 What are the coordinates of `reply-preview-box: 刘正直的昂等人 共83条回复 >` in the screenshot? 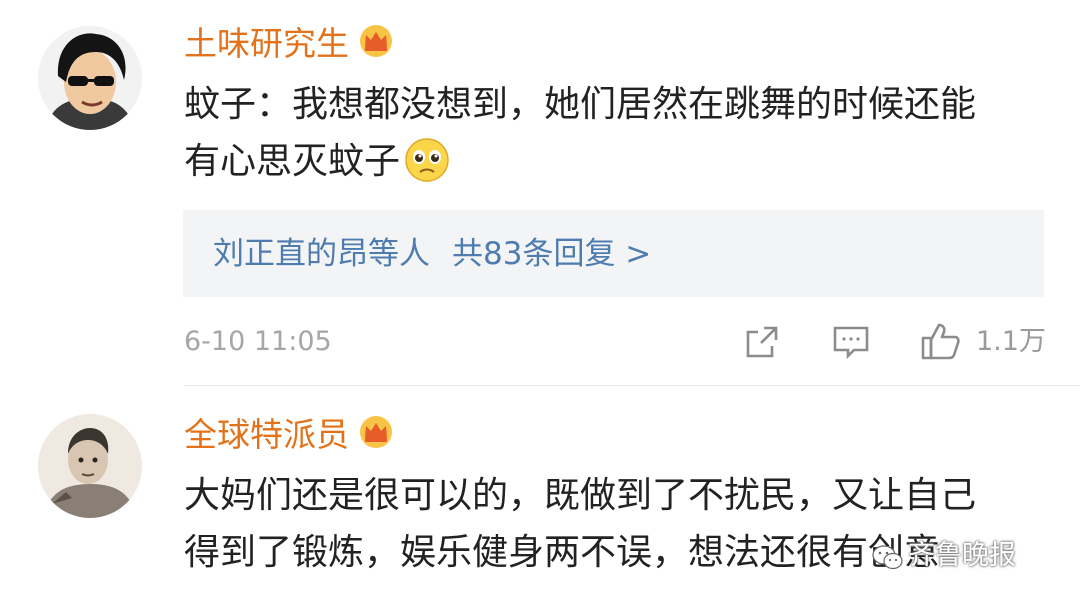 It's located at (613, 253).